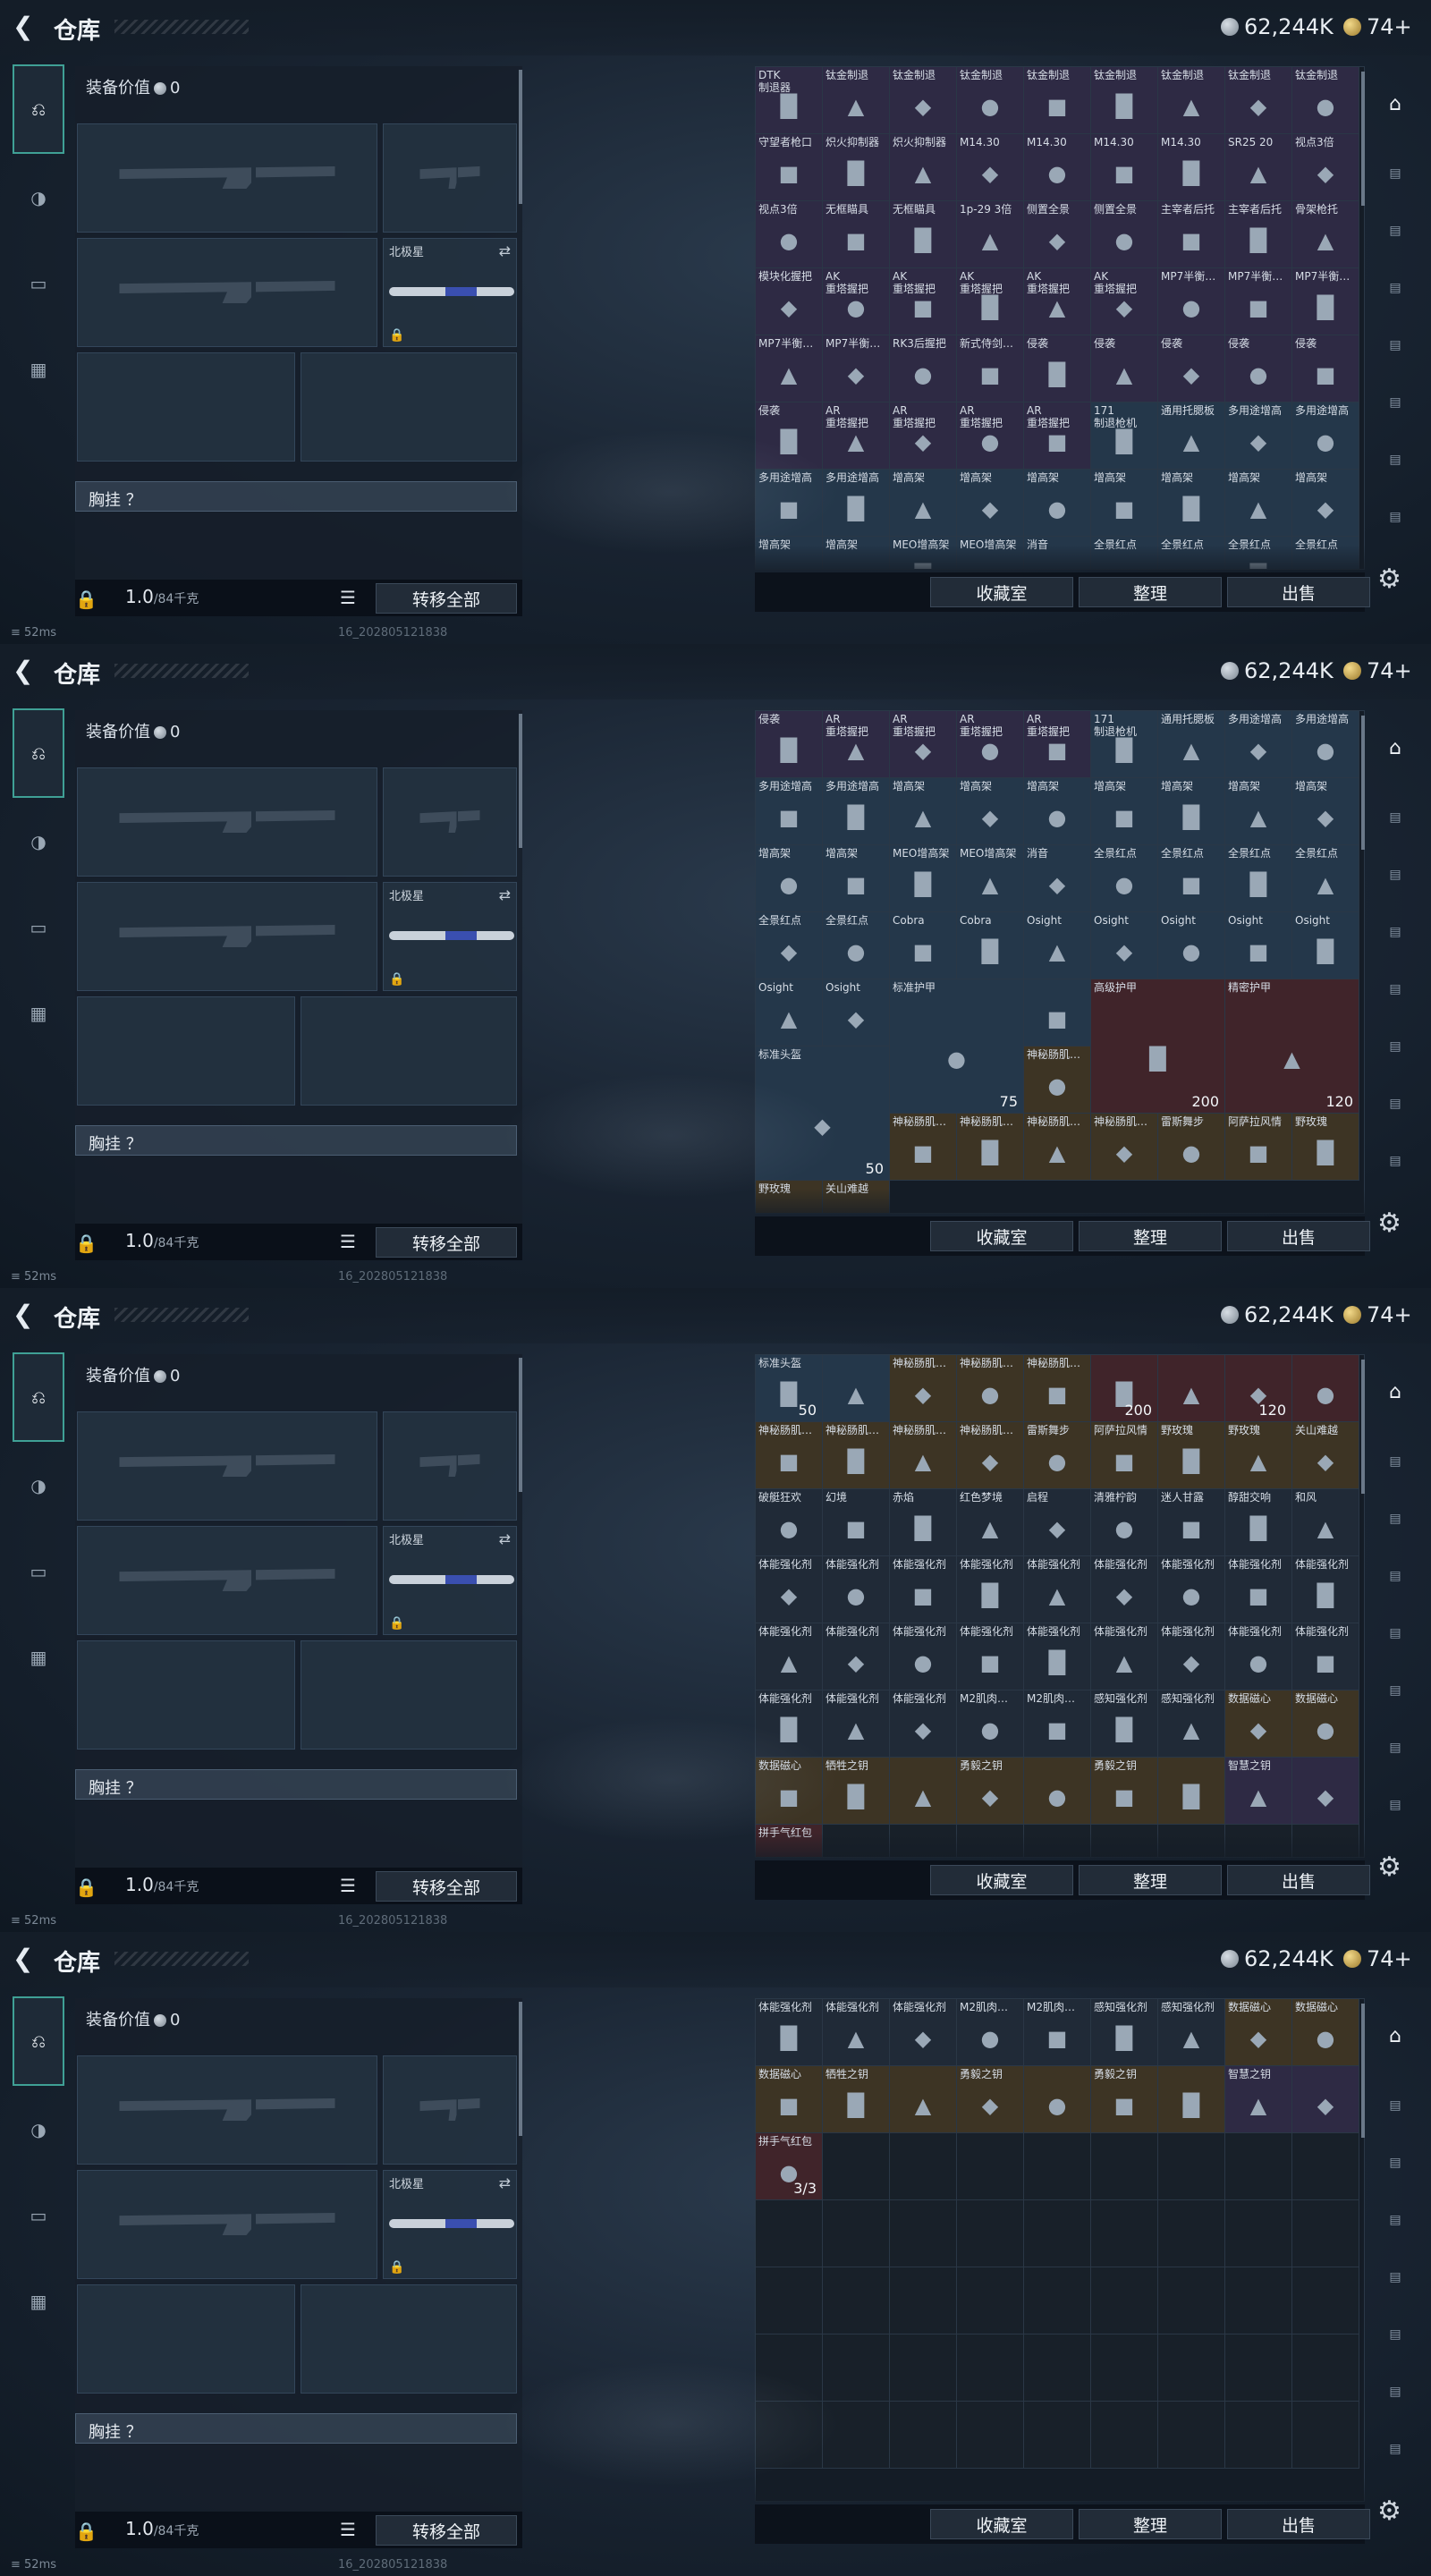  What do you see at coordinates (1150, 1880) in the screenshot?
I see `sort-button: 整理` at bounding box center [1150, 1880].